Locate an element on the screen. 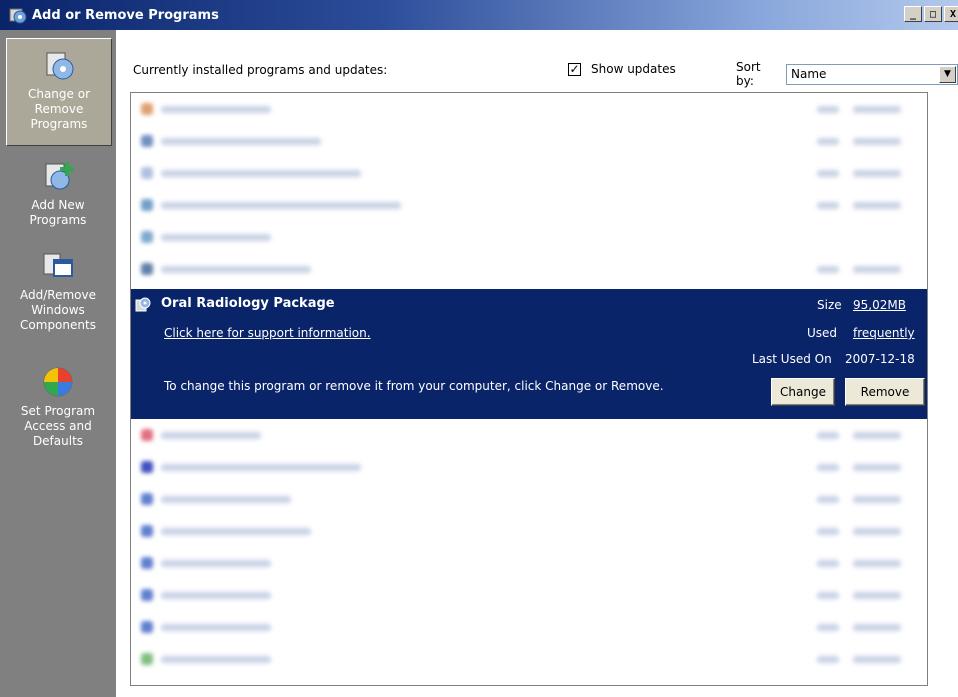 The height and width of the screenshot is (697, 958). show-updates-label: Show updates is located at coordinates (633, 69).